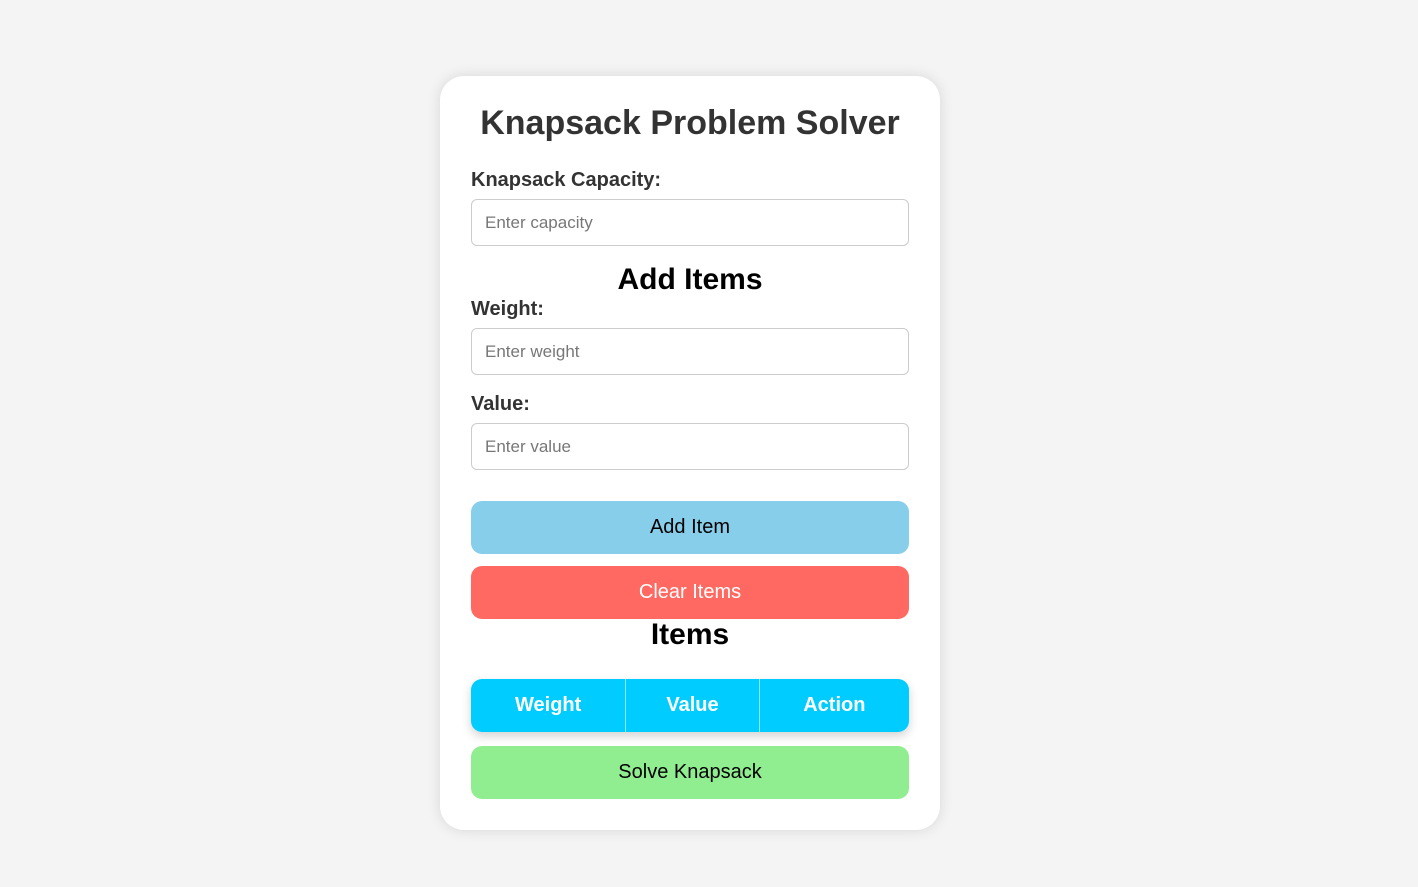 This screenshot has height=887, width=1418. I want to click on column-header-weight: Weight, so click(549, 705).